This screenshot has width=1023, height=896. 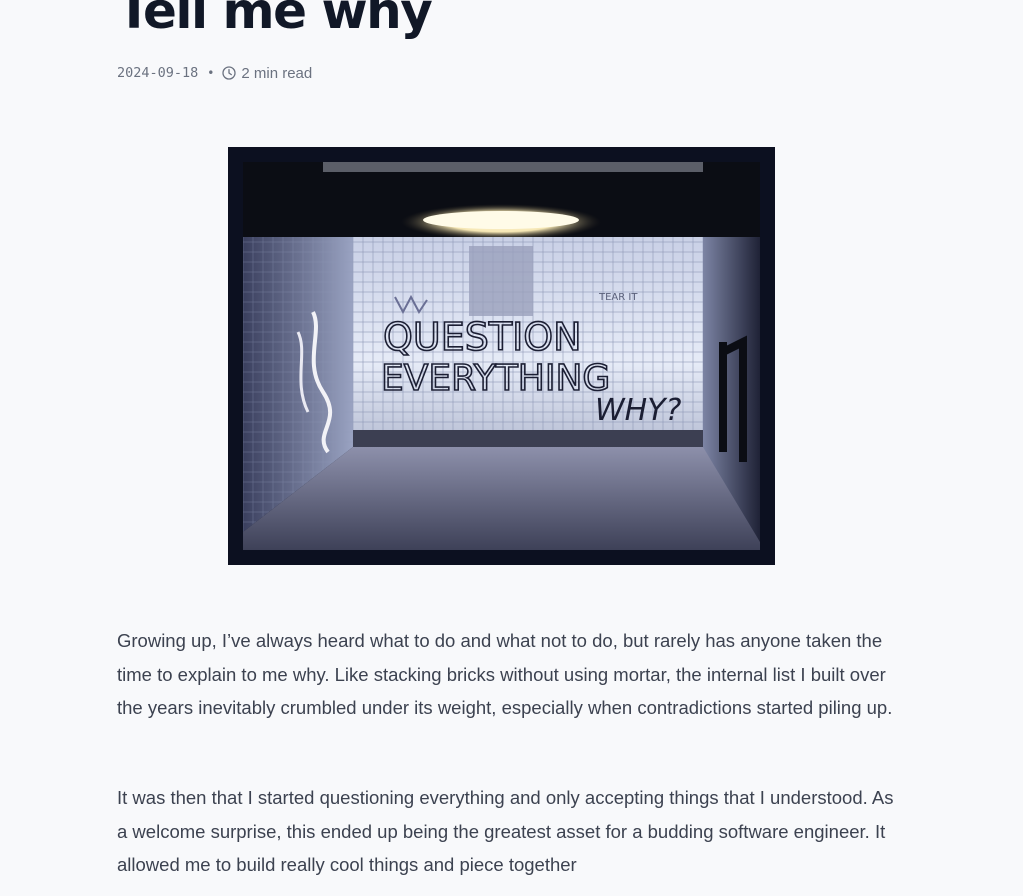 I want to click on article-meta: 2024-09-18 • 2 min read, so click(x=214, y=73).